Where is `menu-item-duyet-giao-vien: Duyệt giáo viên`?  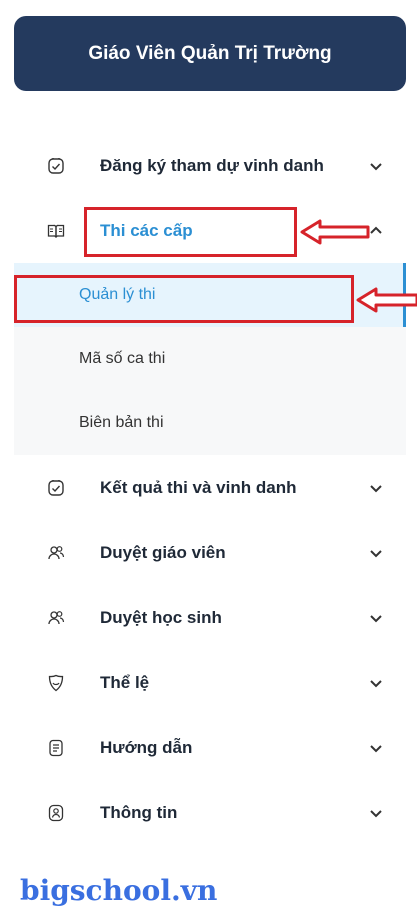
menu-item-duyet-giao-vien: Duyệt giáo viên is located at coordinates (210, 552).